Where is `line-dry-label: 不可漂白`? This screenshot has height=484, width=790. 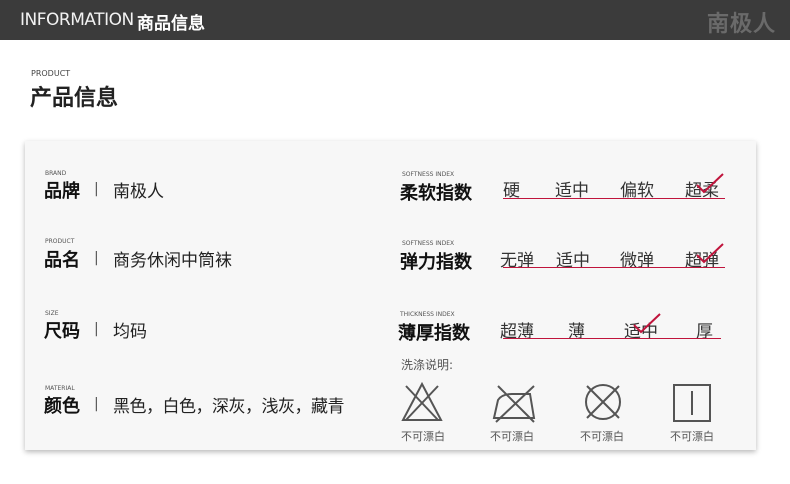
line-dry-label: 不可漂白 is located at coordinates (692, 436).